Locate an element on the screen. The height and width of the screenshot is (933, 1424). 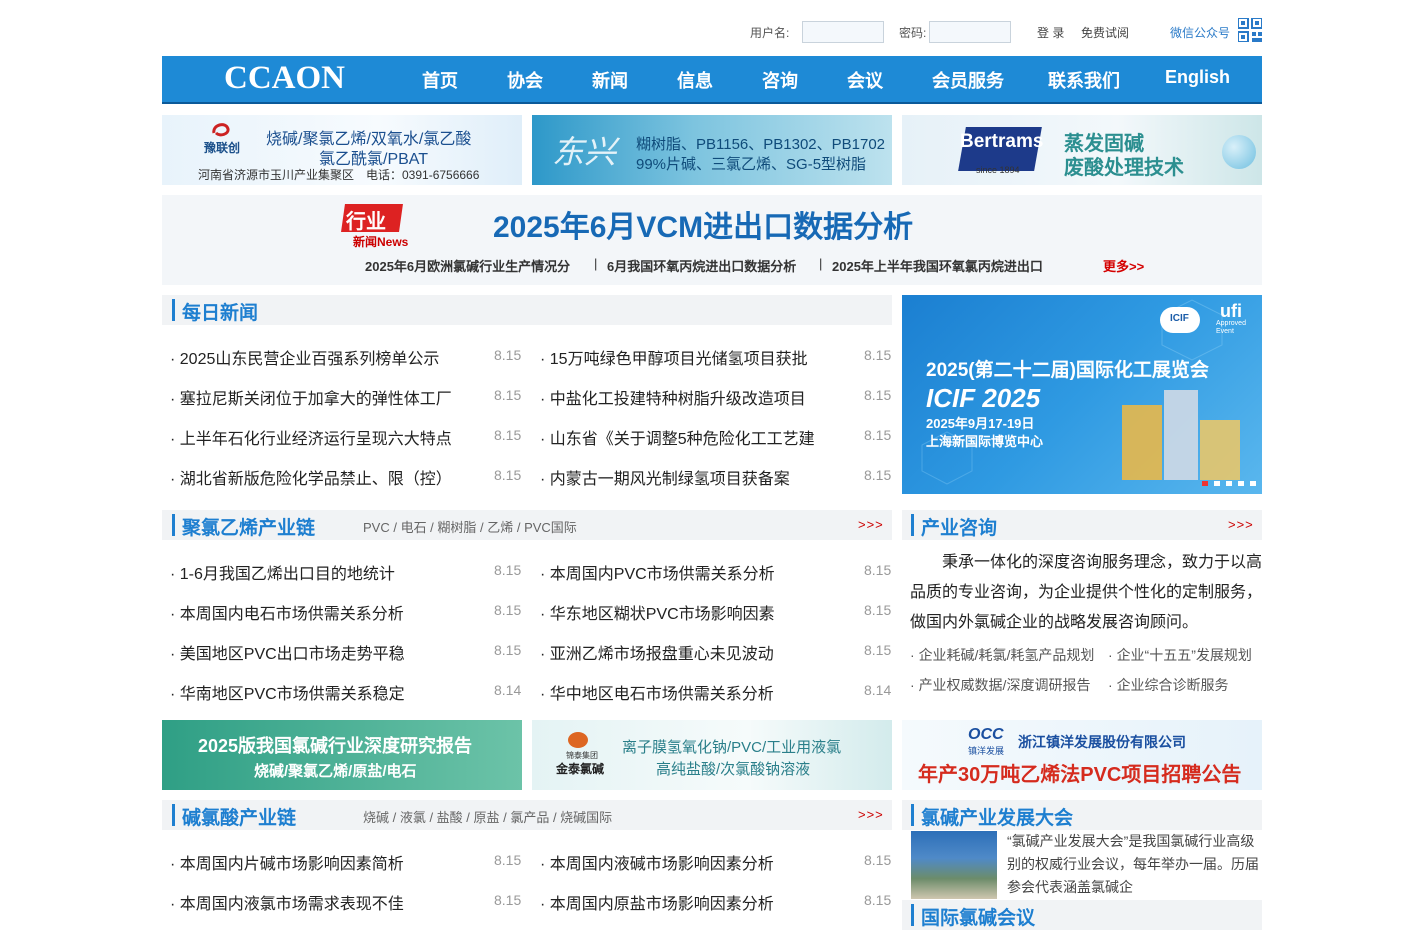
nav-contact: 联系我们 is located at coordinates (1084, 80).